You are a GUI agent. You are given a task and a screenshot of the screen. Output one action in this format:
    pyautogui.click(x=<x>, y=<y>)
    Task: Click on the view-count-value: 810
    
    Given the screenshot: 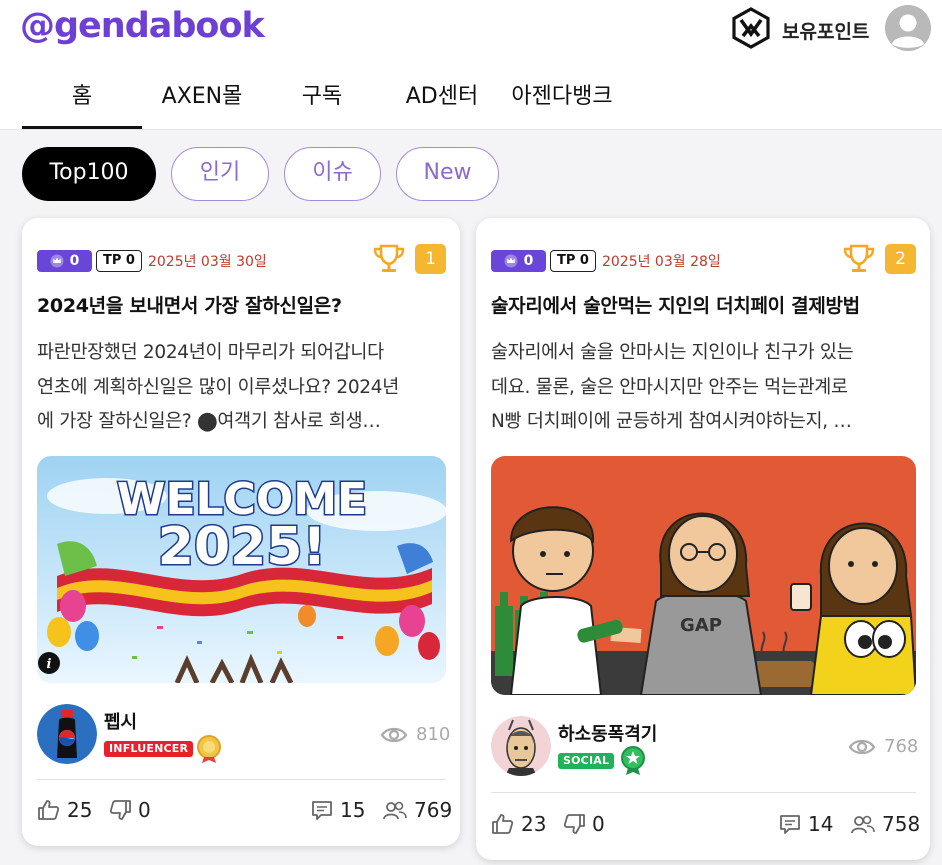 What is the action you would take?
    pyautogui.click(x=433, y=734)
    